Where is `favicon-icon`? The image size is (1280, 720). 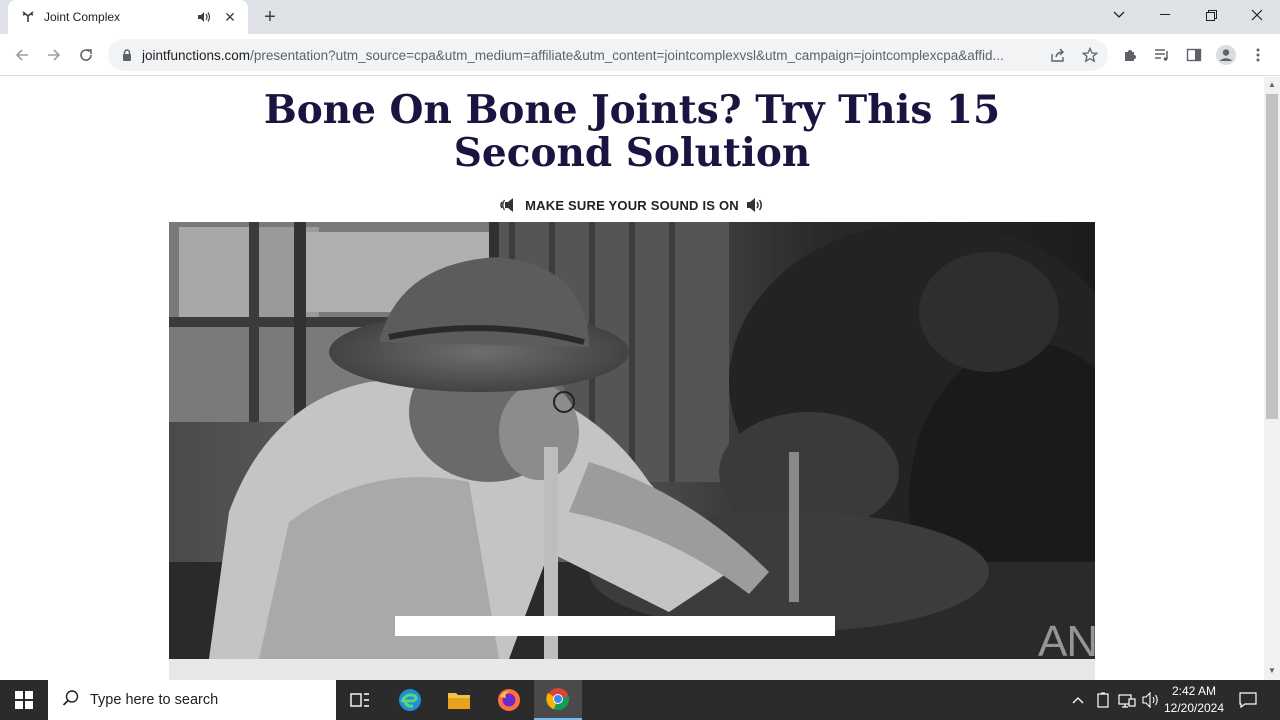 favicon-icon is located at coordinates (28, 17).